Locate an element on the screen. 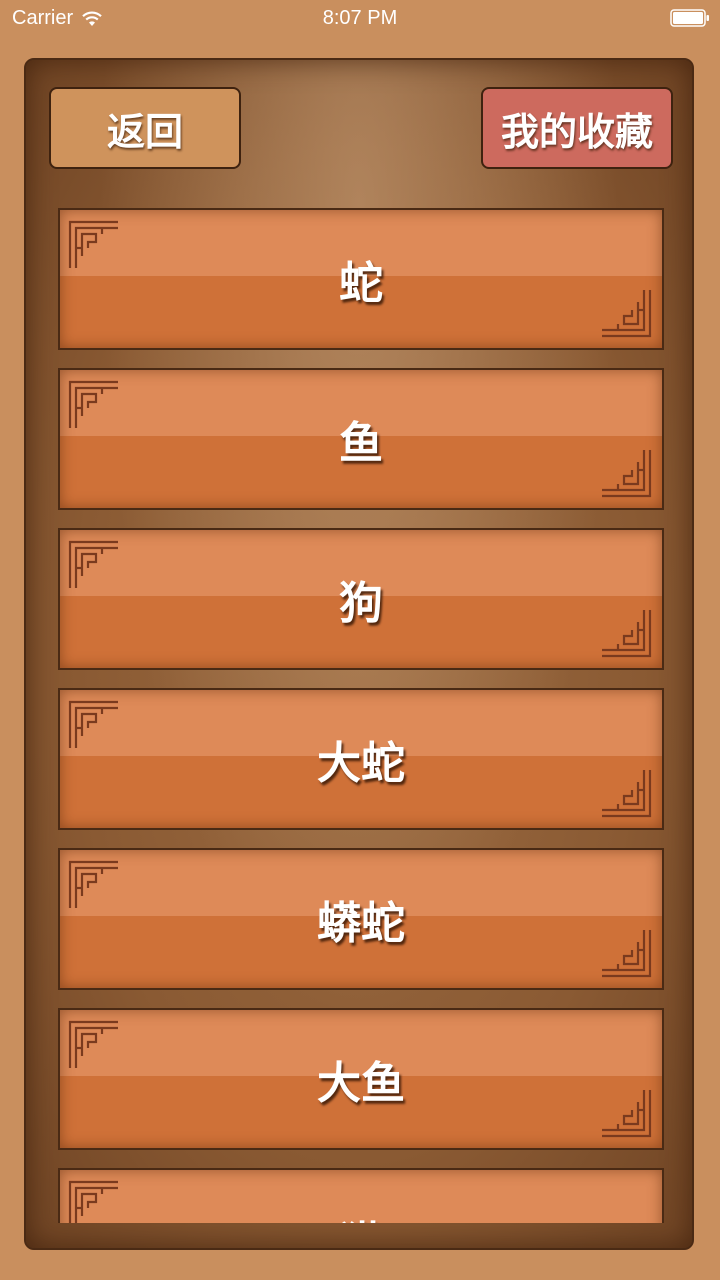 The height and width of the screenshot is (1280, 720). item-label: 大鱼 is located at coordinates (361, 1083).